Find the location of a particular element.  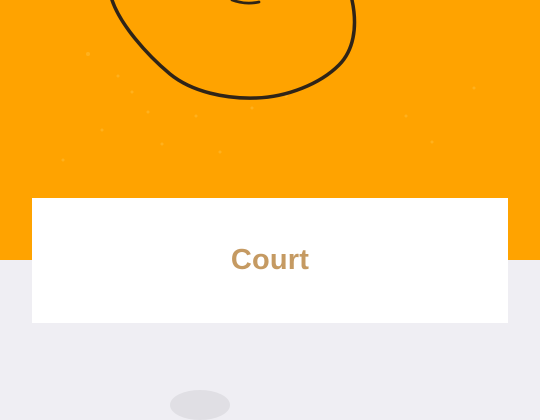

card-title: Court is located at coordinates (270, 260).